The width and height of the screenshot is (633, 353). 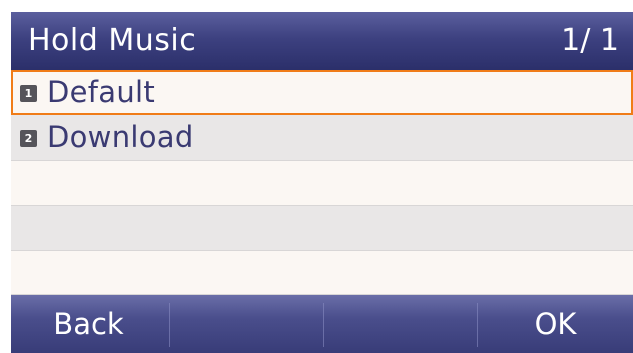 What do you see at coordinates (28, 138) in the screenshot?
I see `item-number-2-icon: 2` at bounding box center [28, 138].